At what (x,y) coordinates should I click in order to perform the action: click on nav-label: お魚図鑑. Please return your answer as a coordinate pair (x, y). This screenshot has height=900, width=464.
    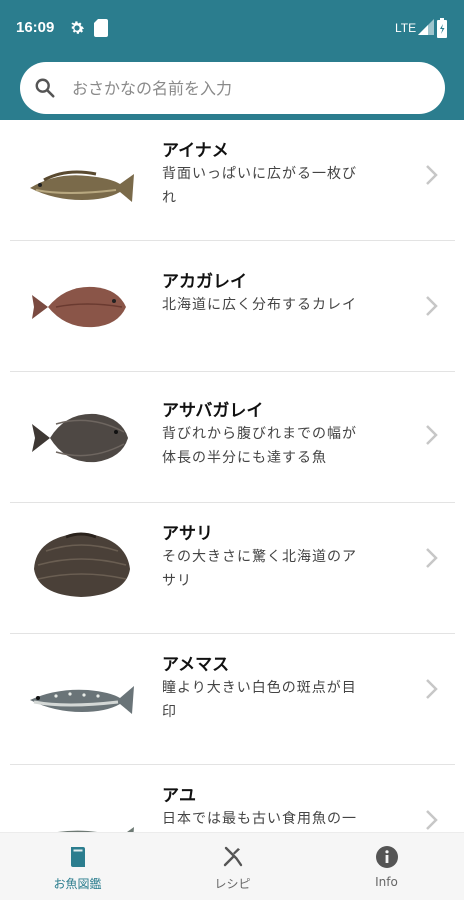
    Looking at the image, I should click on (77, 884).